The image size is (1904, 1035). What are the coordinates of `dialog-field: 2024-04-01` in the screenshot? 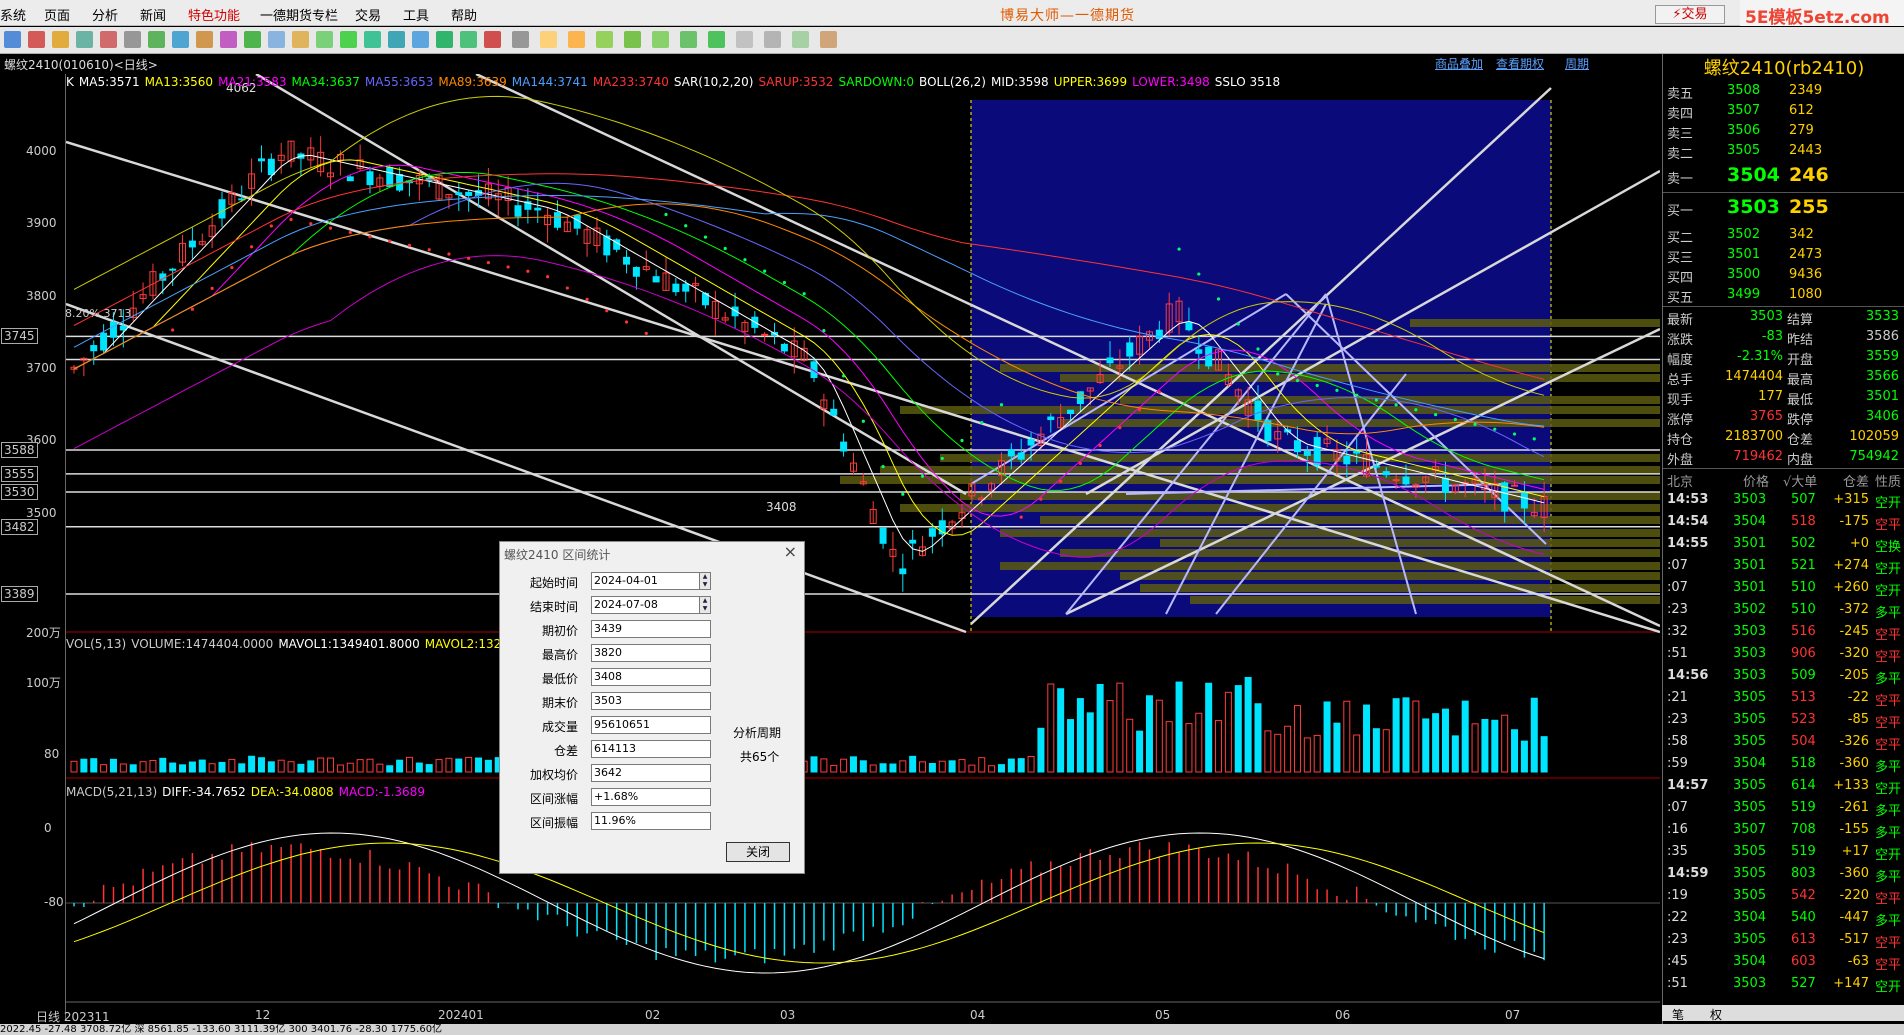 It's located at (651, 581).